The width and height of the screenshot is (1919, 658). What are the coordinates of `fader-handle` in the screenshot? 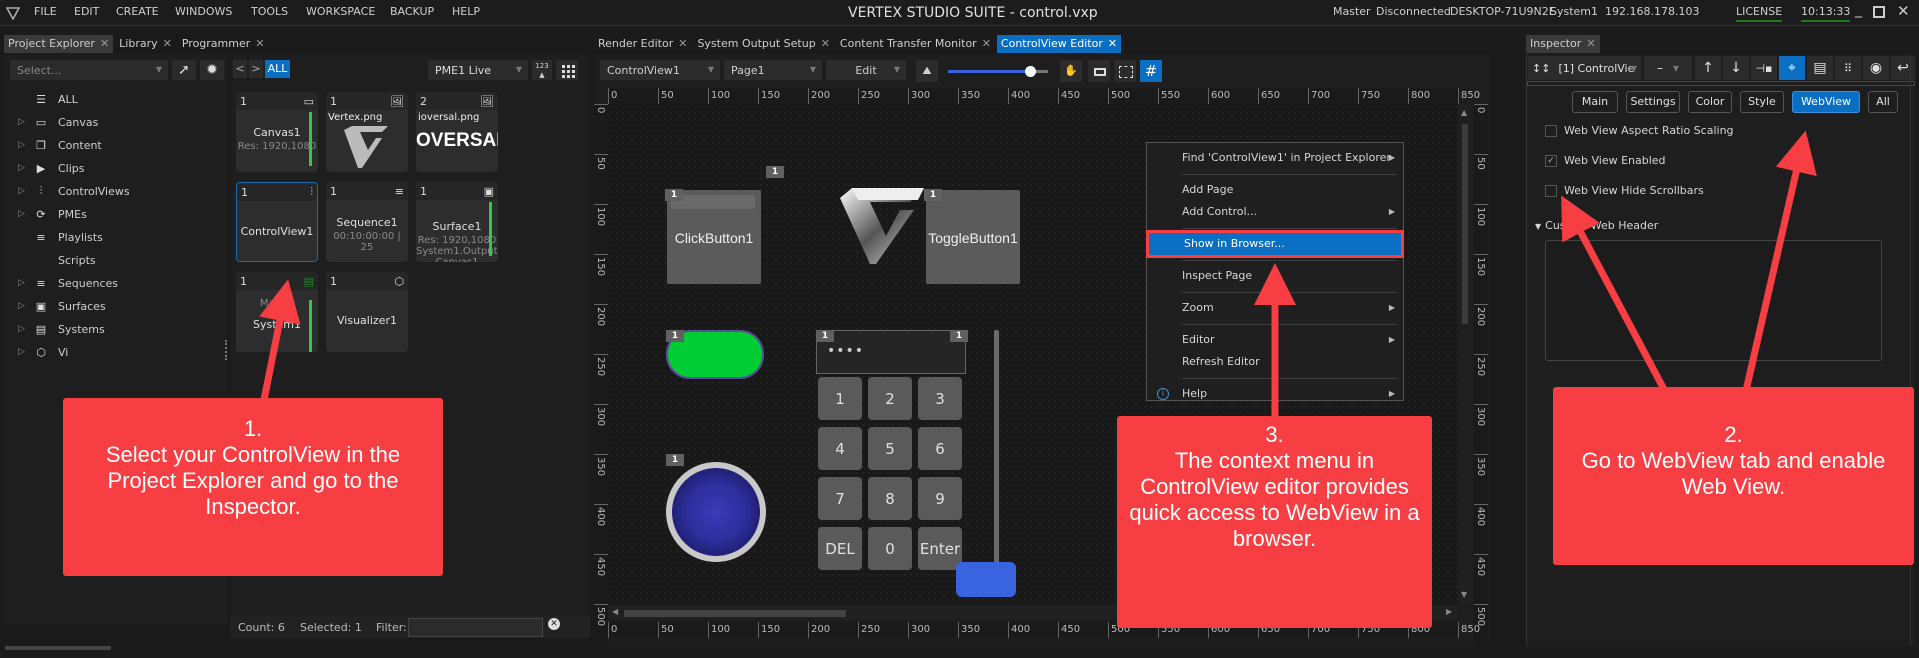 It's located at (986, 579).